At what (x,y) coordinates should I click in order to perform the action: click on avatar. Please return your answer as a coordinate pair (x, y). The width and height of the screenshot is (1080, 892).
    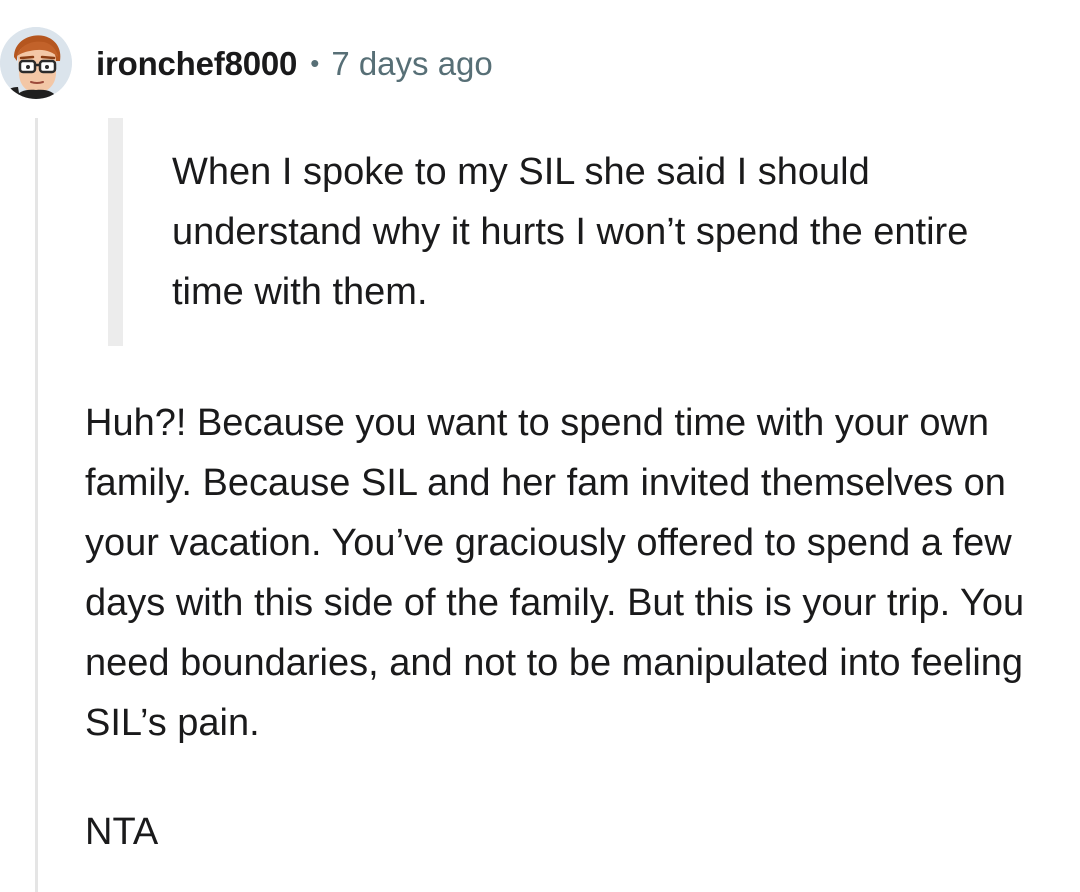
    Looking at the image, I should click on (36, 63).